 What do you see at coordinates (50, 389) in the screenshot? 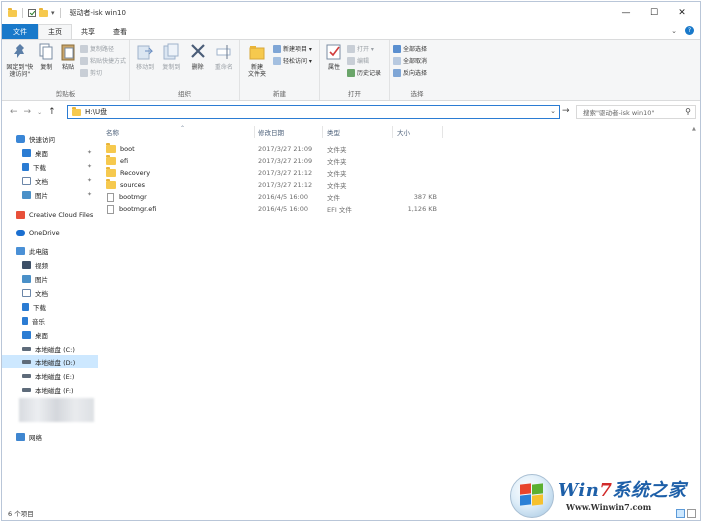
I see `nav-drive-f: 本地磁盘 (F:)` at bounding box center [50, 389].